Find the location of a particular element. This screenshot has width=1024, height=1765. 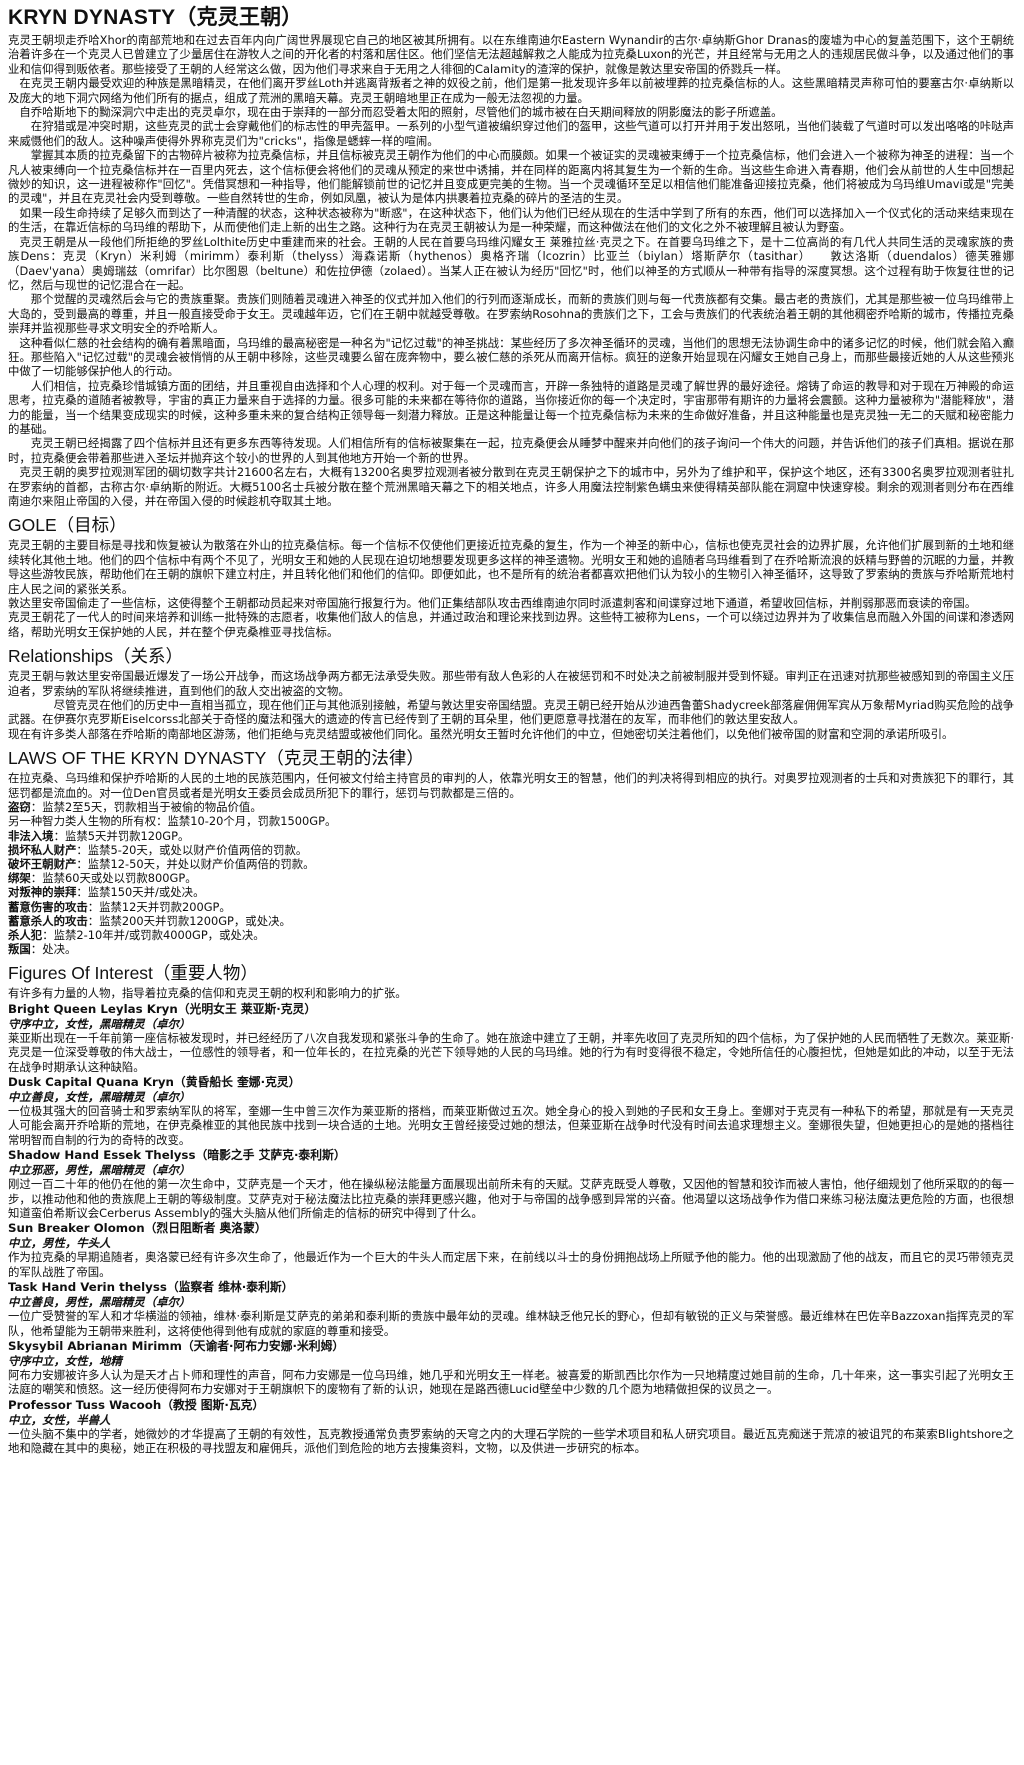

law-item: 叛国：处决。 is located at coordinates (511, 949).